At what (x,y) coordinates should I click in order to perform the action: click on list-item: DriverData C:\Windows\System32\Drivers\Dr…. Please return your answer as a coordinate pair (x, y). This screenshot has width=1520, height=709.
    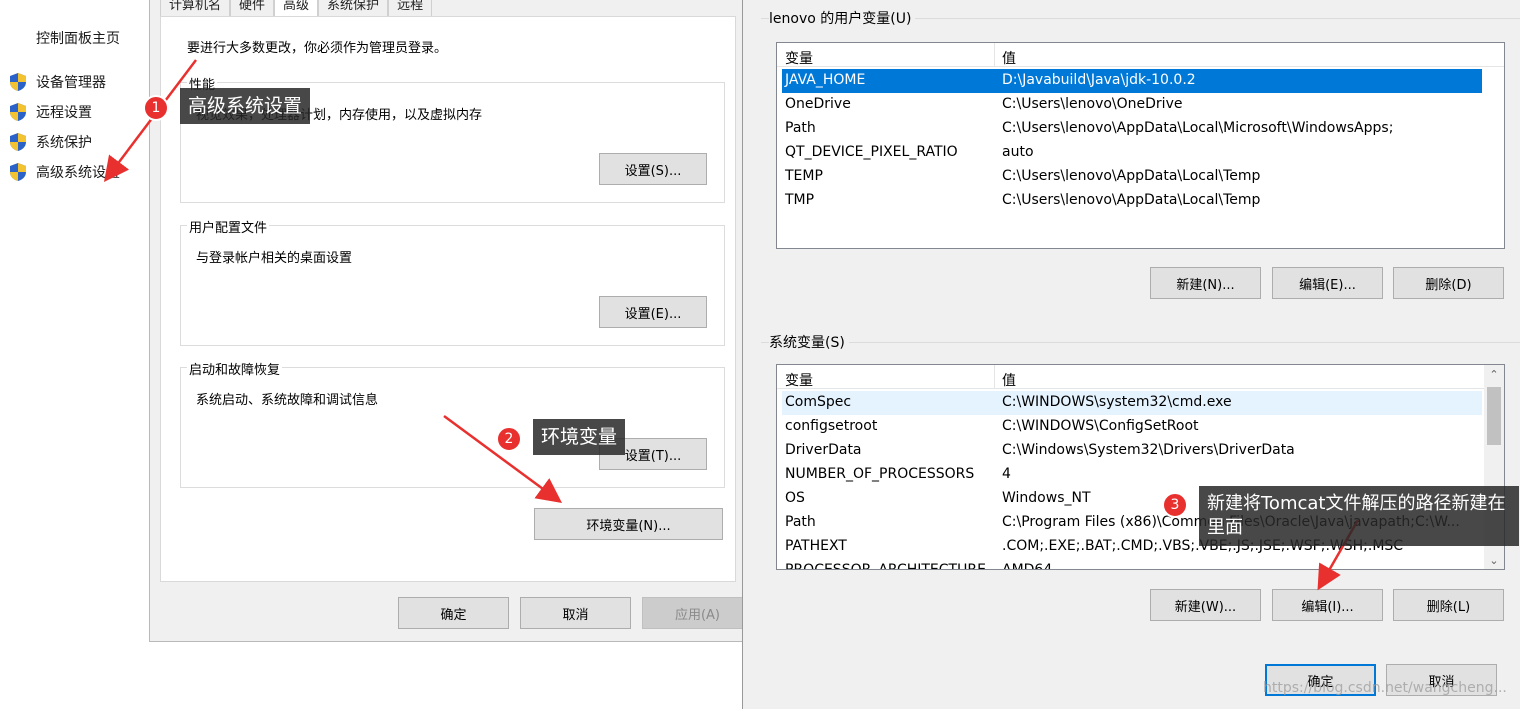
    Looking at the image, I should click on (1132, 451).